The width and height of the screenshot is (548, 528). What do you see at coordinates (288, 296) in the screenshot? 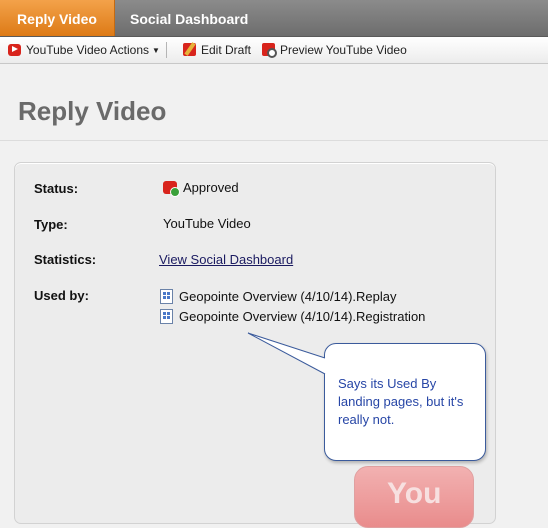
I see `used-by-item-label: Geopointe Overview (4/10/14).Replay` at bounding box center [288, 296].